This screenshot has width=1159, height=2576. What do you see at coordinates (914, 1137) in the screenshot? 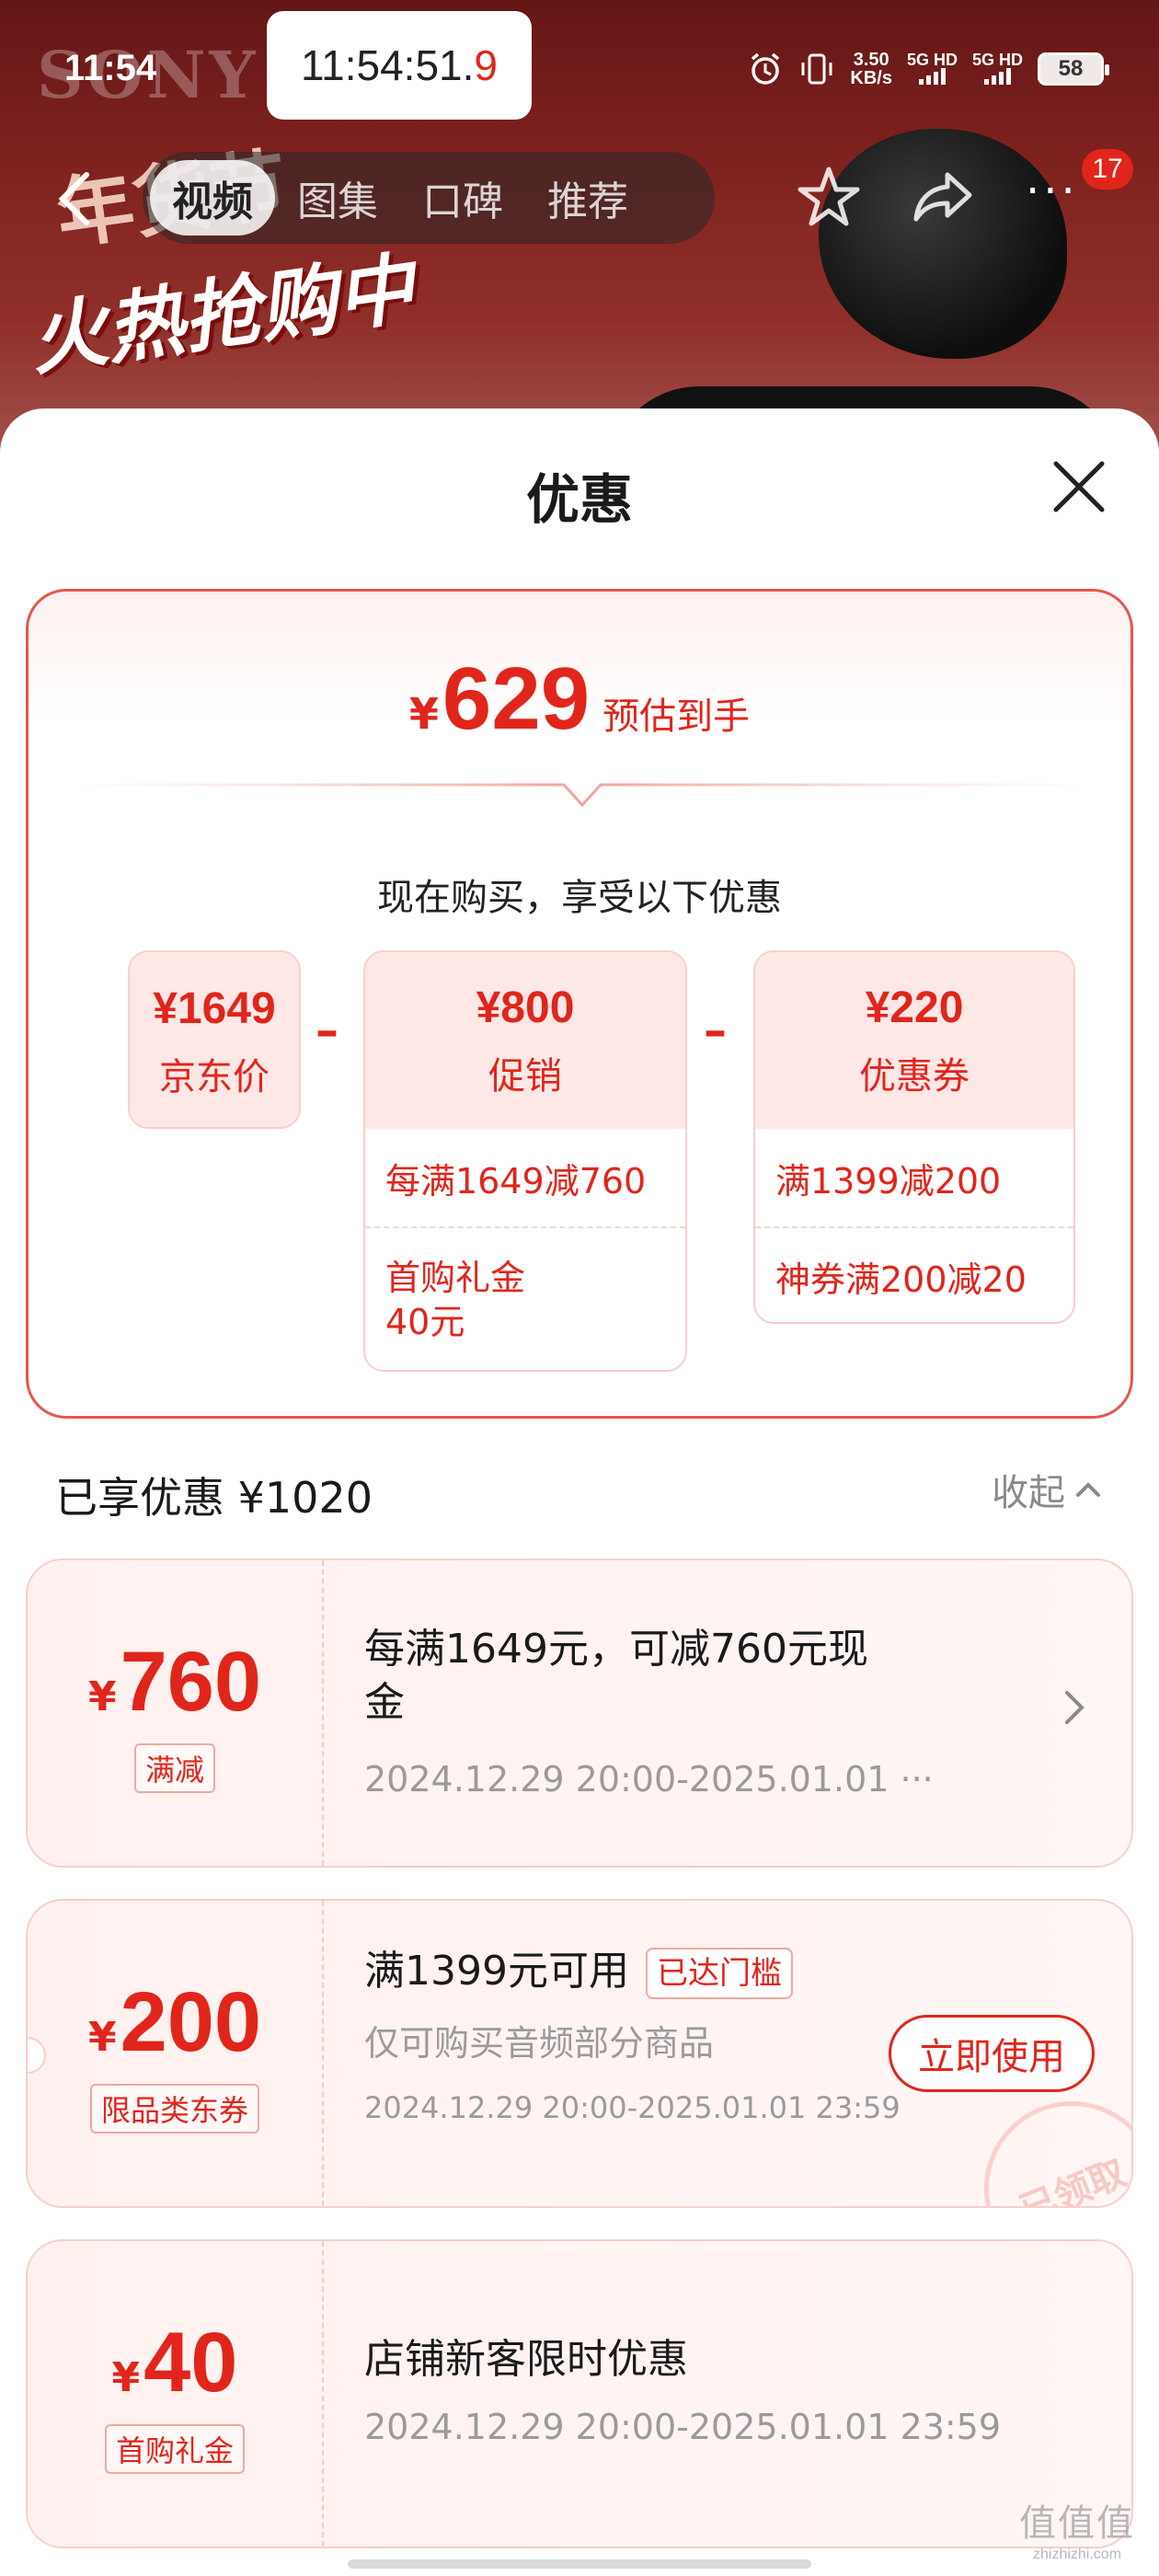
I see `coupon-box: ¥220 优惠券 满1399减200 神券满200减20` at bounding box center [914, 1137].